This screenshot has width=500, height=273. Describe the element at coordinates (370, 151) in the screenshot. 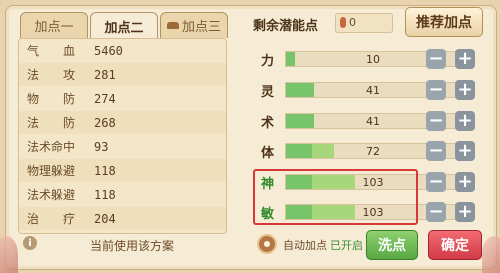

I see `attribute-row: 体 72` at that location.